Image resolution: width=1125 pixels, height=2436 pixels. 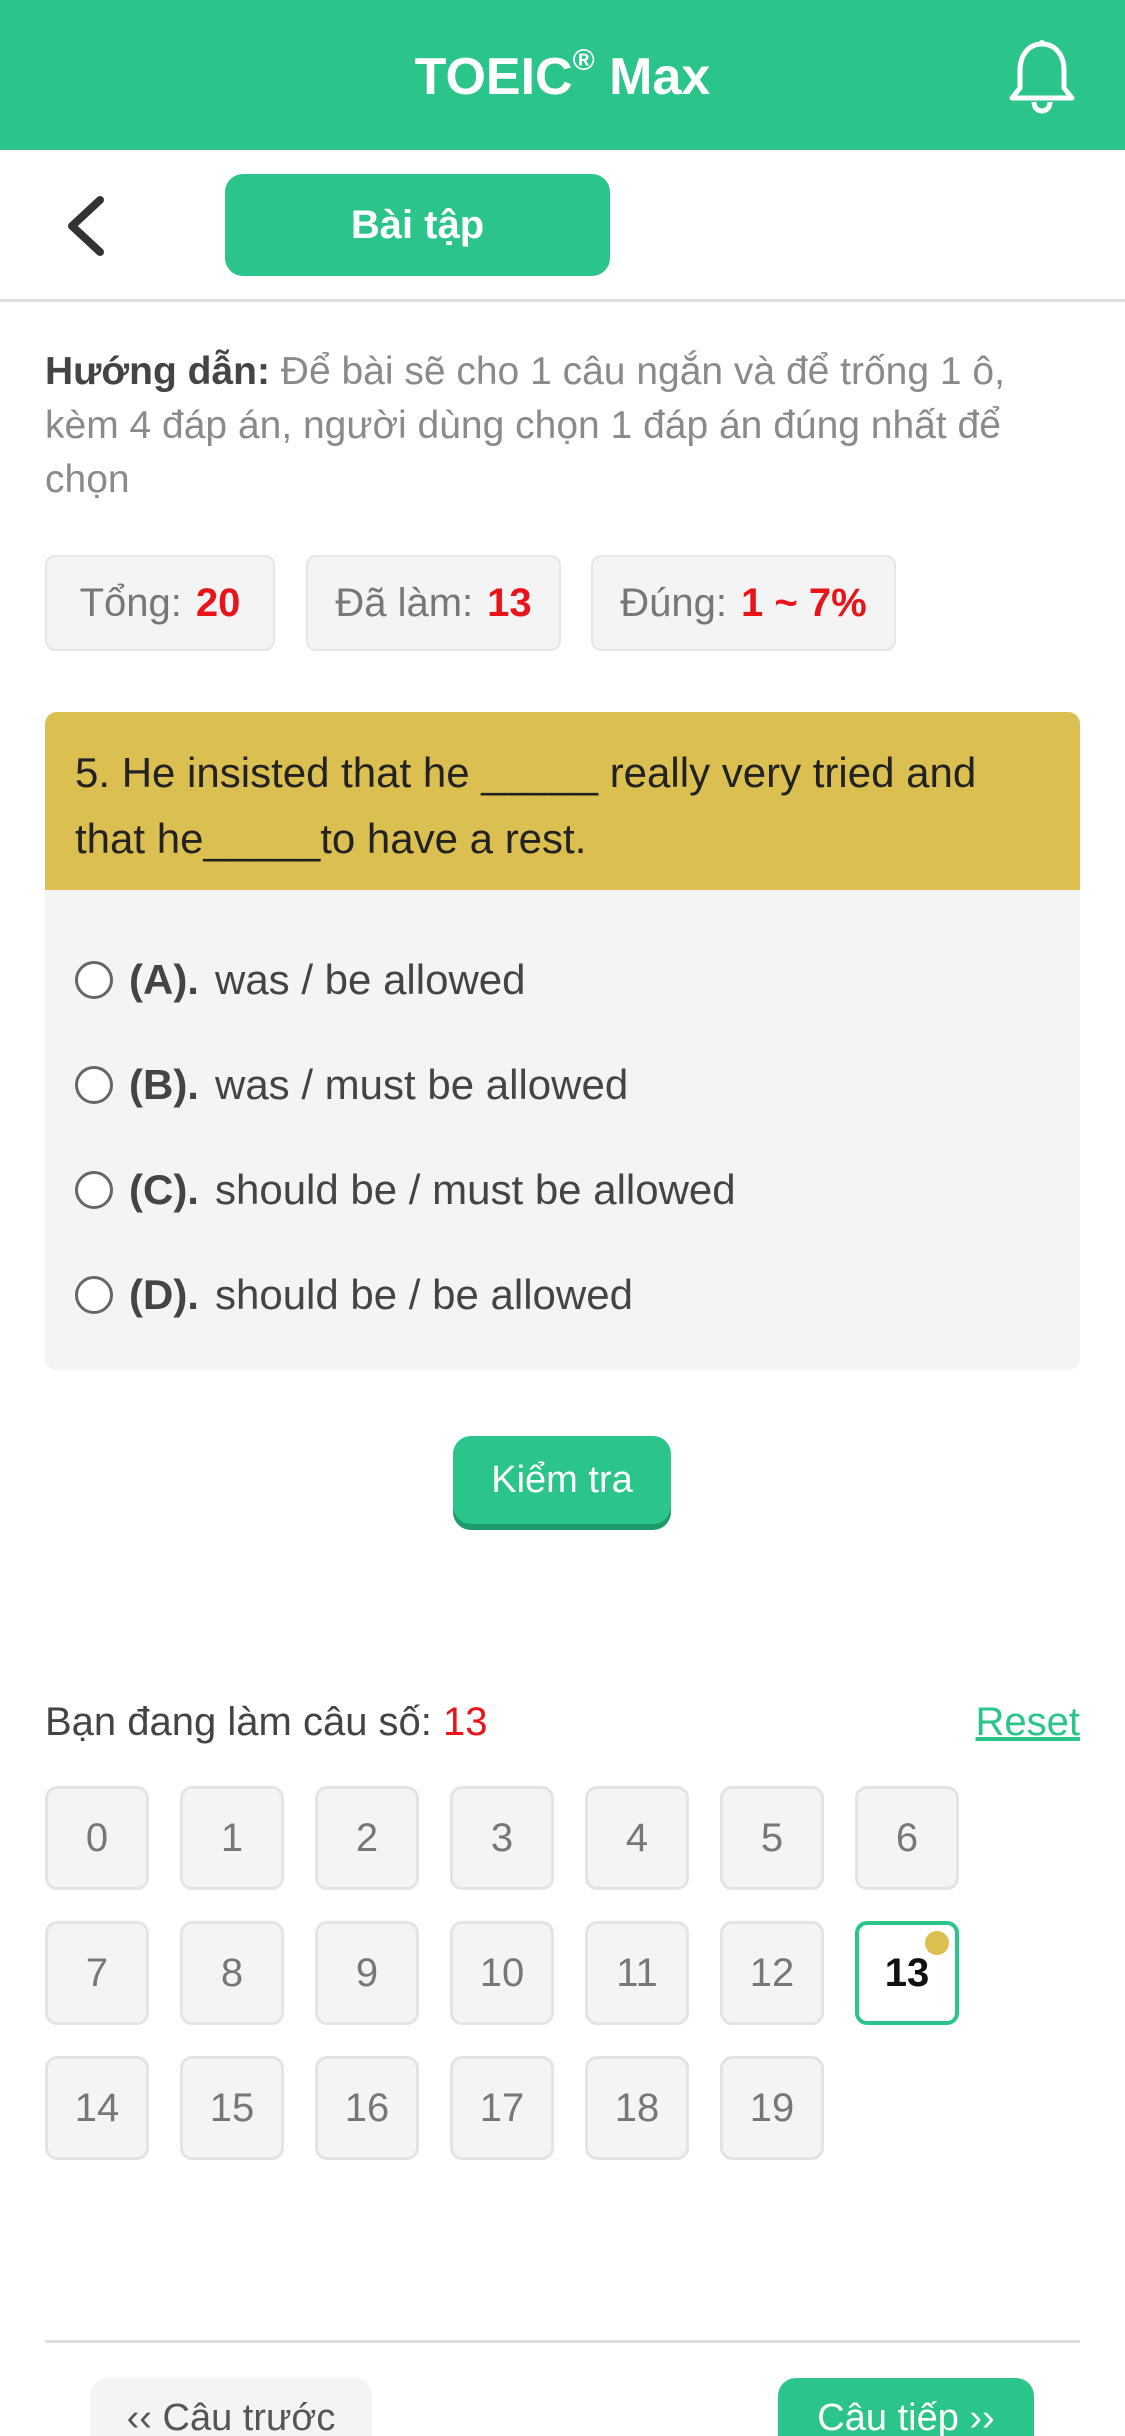 I want to click on question-cell: 1, so click(x=232, y=1838).